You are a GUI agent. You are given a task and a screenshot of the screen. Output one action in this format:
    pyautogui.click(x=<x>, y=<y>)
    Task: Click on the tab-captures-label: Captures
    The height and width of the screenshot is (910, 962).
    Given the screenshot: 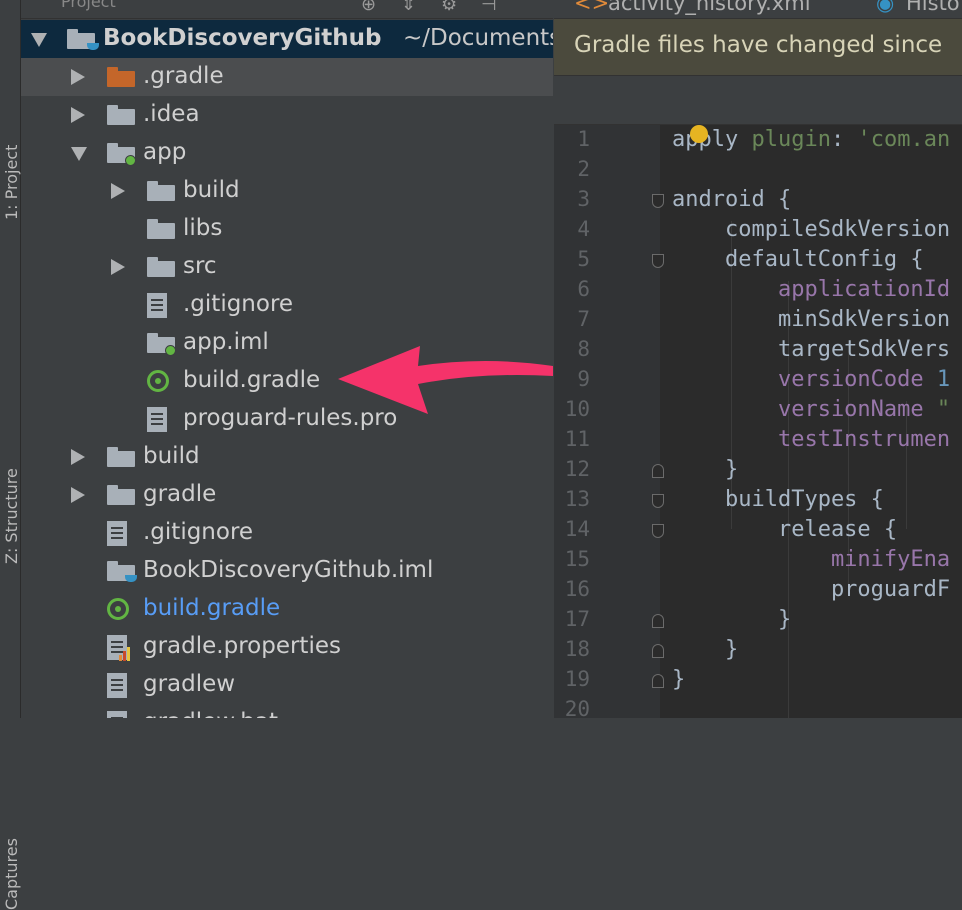 What is the action you would take?
    pyautogui.click(x=11, y=874)
    